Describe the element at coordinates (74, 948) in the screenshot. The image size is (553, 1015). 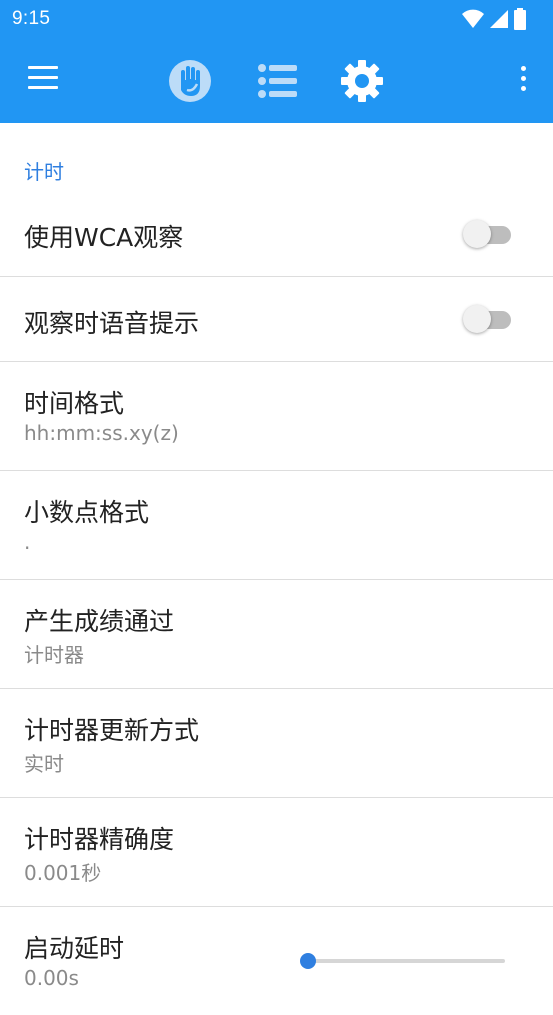
I see `setting-title: 启动延时` at that location.